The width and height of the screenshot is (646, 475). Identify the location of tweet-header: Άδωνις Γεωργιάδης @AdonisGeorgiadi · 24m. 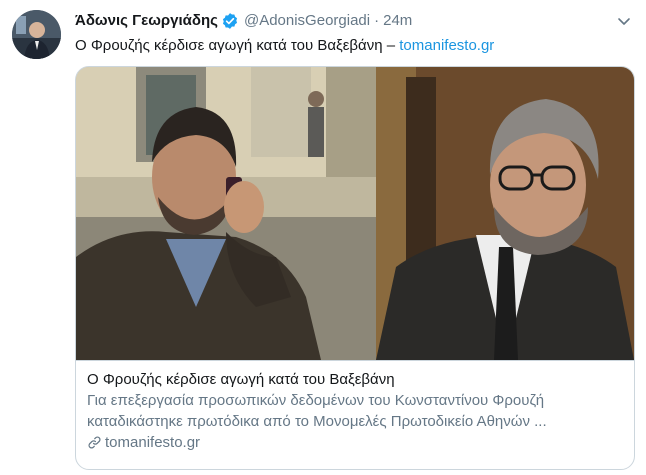
(243, 21).